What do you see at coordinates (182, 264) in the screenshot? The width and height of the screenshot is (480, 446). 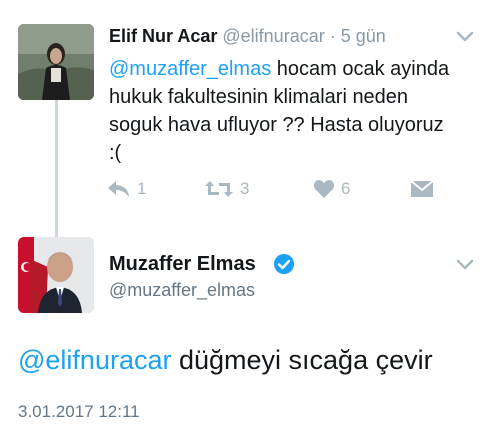 I see `tweet2-author-name: Muzaffer Elmas` at bounding box center [182, 264].